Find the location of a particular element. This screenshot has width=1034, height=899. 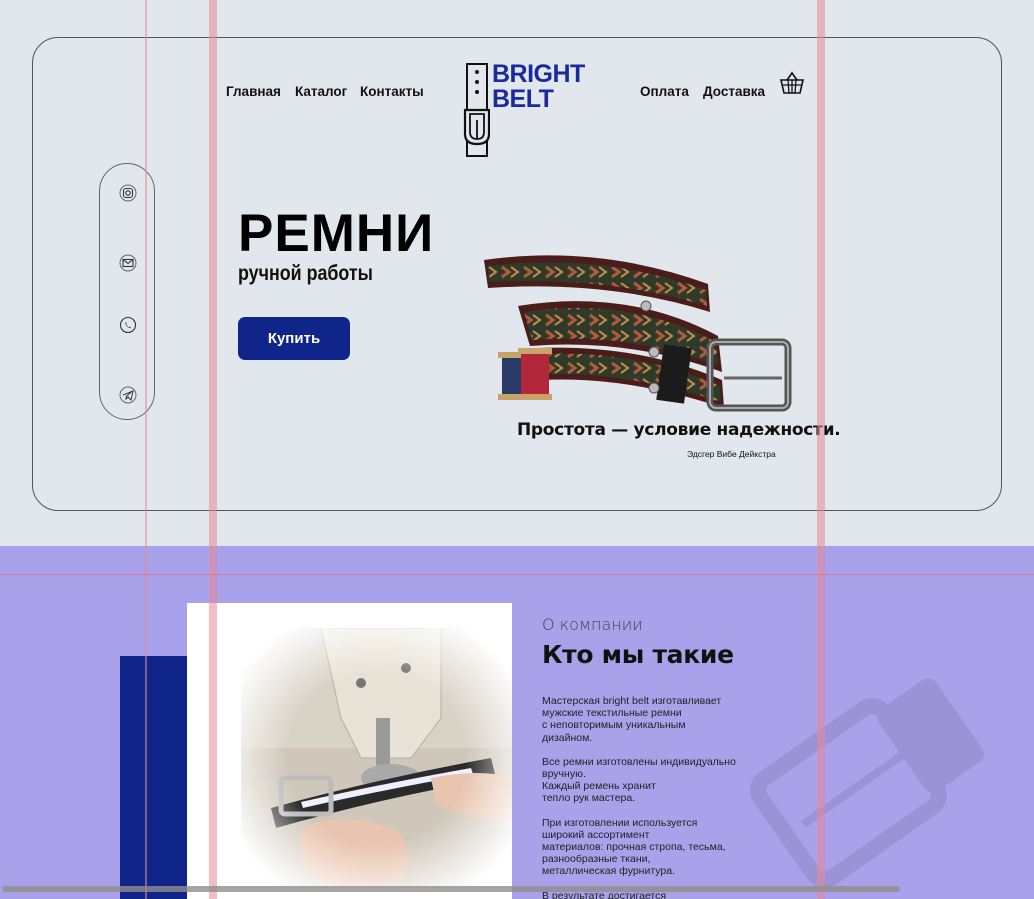

belt-buckle-logo-icon is located at coordinates (476, 110).